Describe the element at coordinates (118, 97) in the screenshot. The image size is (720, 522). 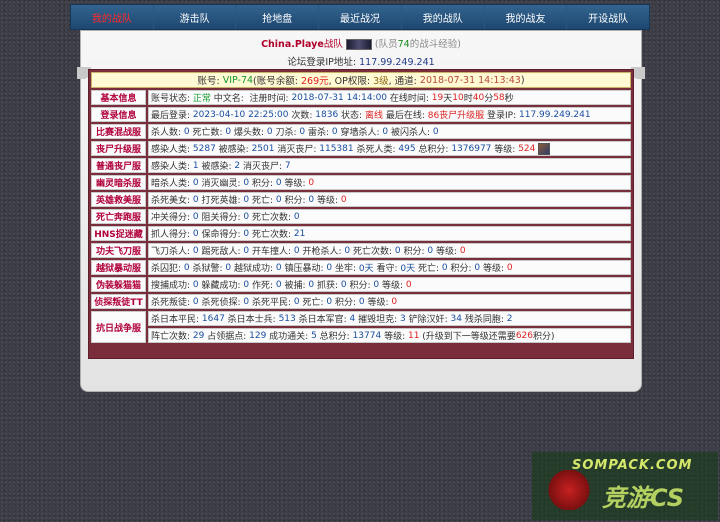
I see `stats-row-label: 基本信息` at that location.